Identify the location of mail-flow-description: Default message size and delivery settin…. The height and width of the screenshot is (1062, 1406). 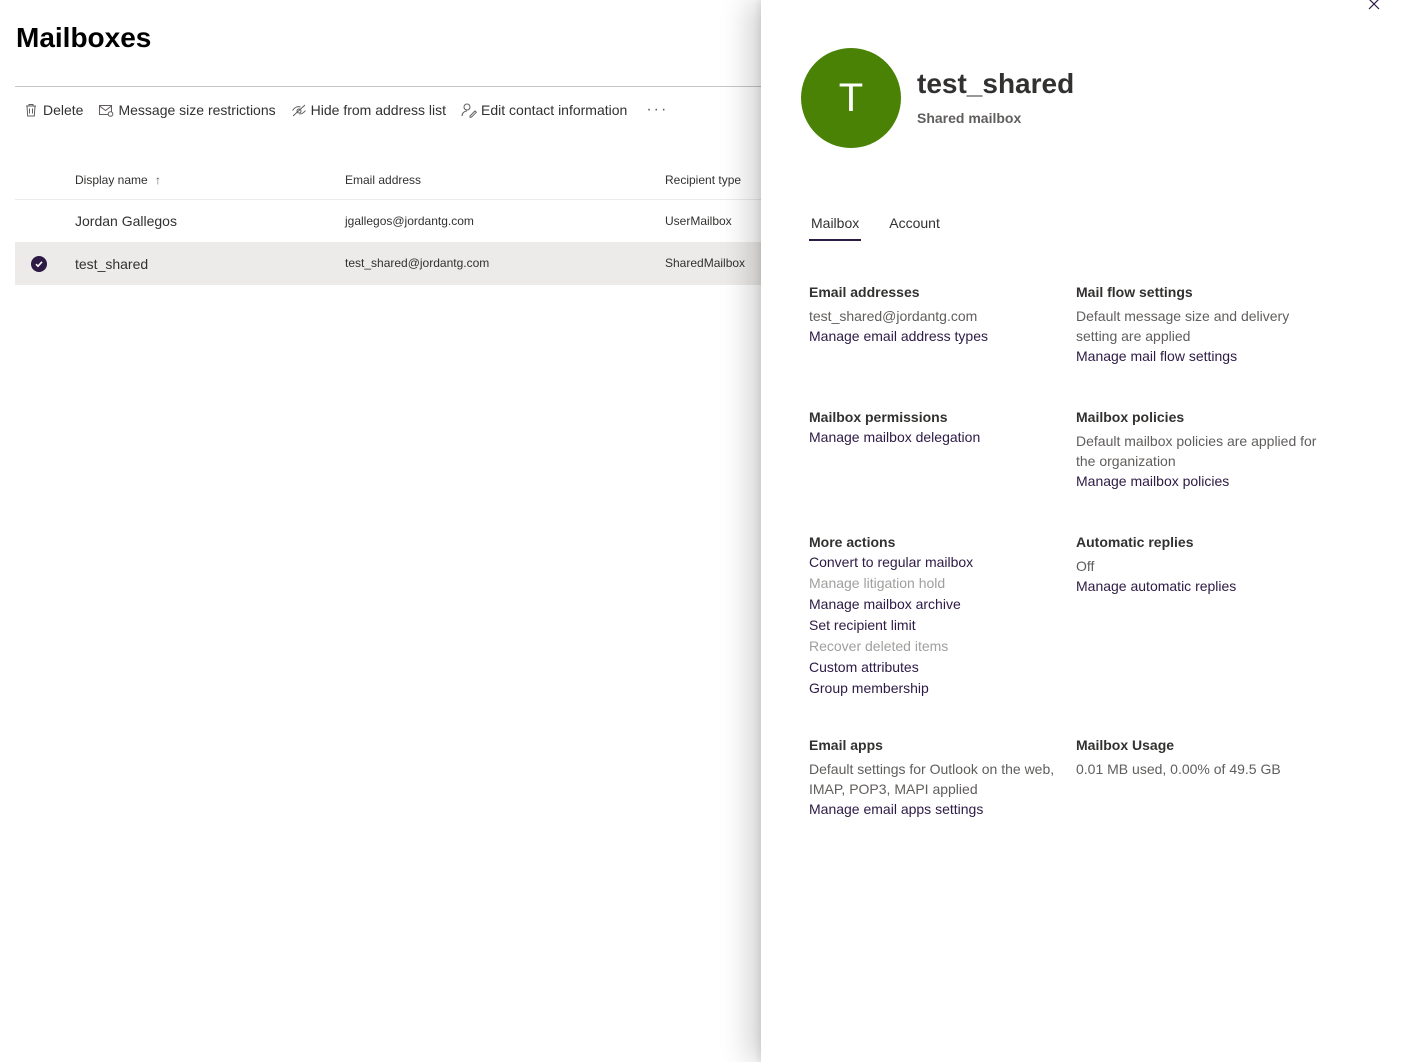
(1183, 326).